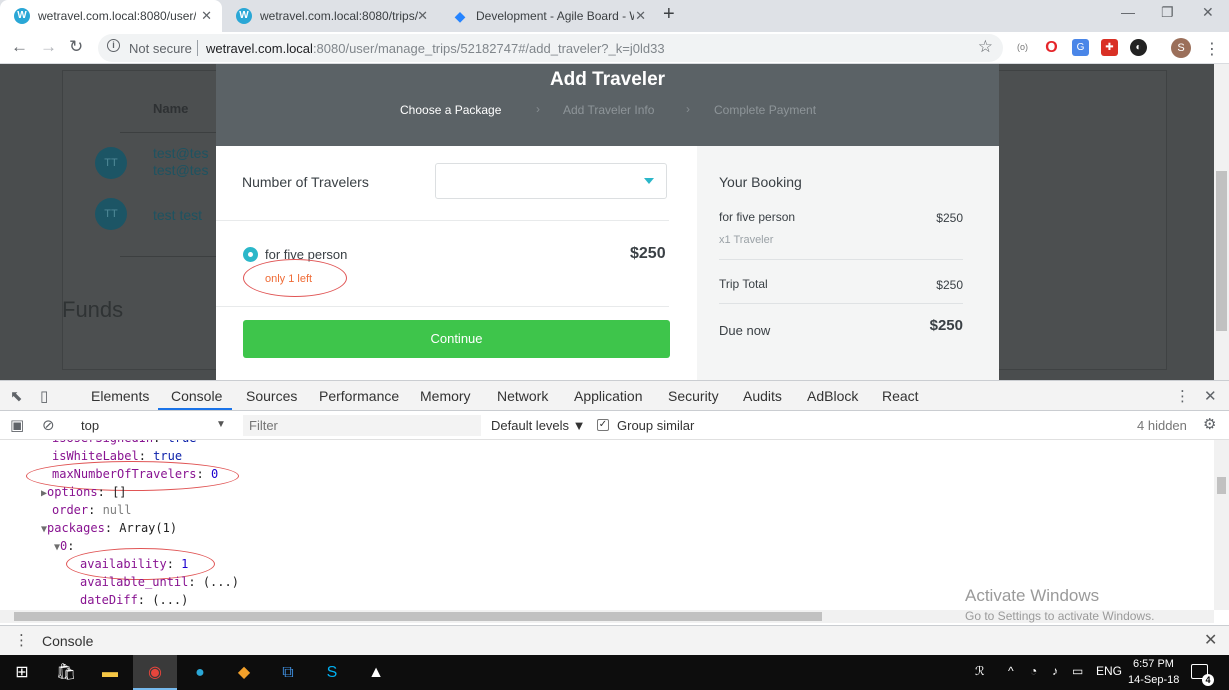 This screenshot has width=1229, height=690. I want to click on browser-tab-2: W wetravel.com.local:8080/trips/tes ✕, so click(330, 16).